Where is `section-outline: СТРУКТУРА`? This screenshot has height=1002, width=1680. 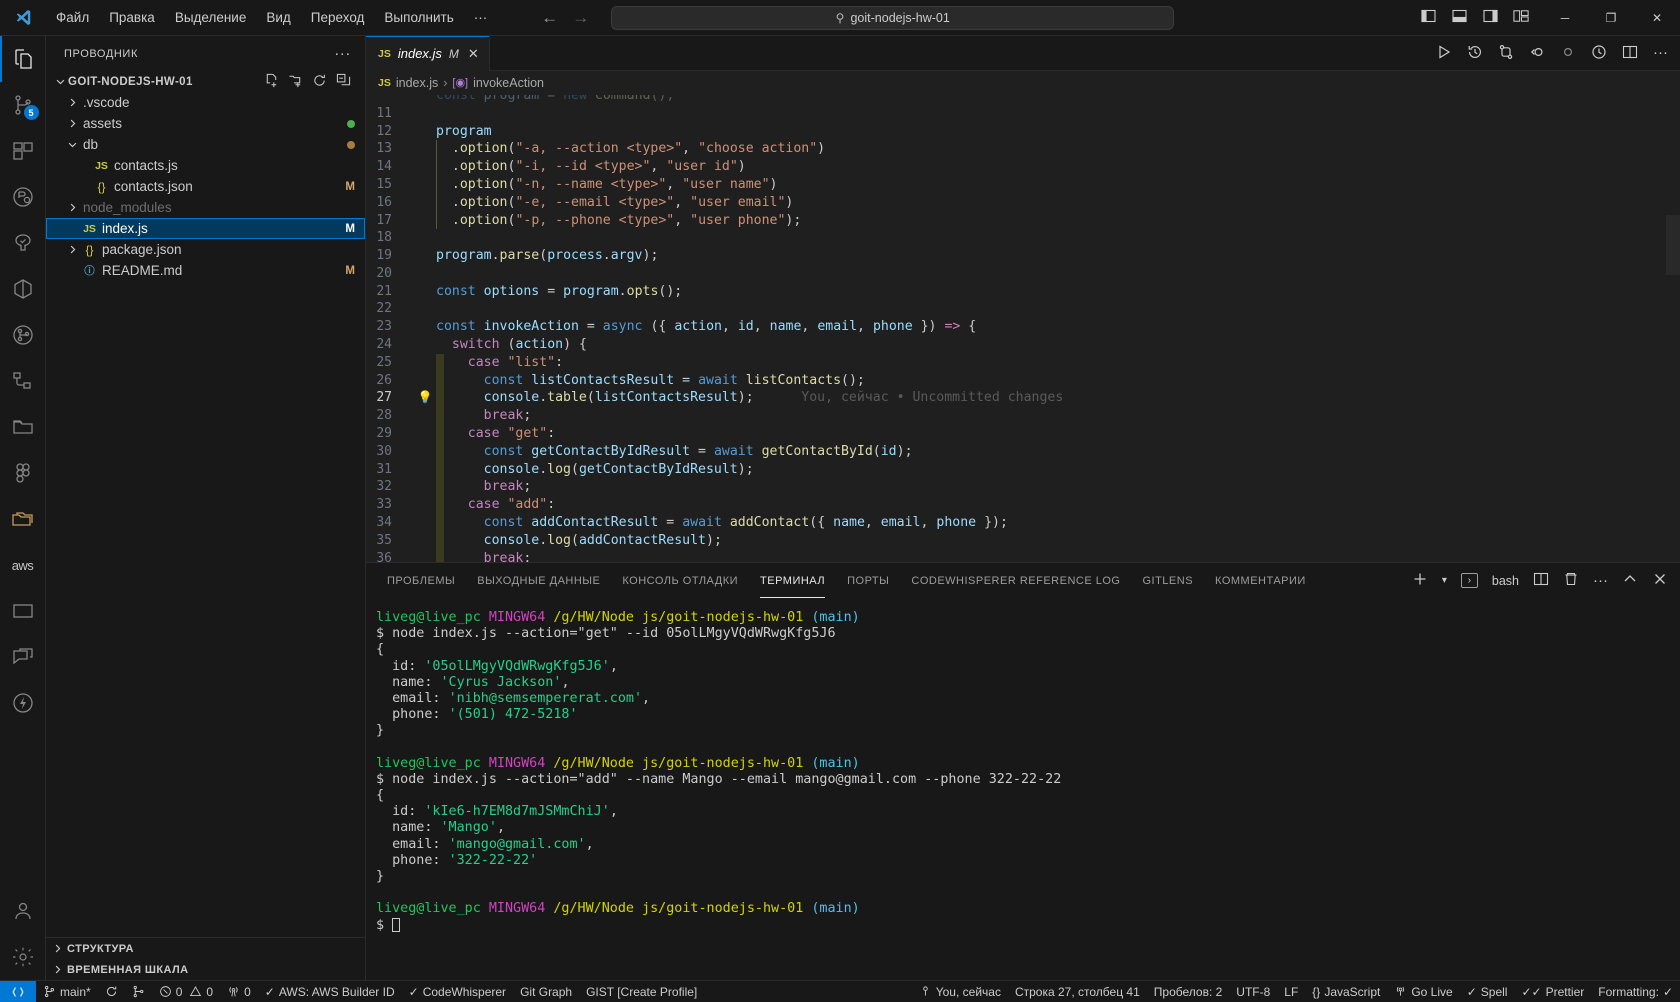 section-outline: СТРУКТУРА is located at coordinates (205, 948).